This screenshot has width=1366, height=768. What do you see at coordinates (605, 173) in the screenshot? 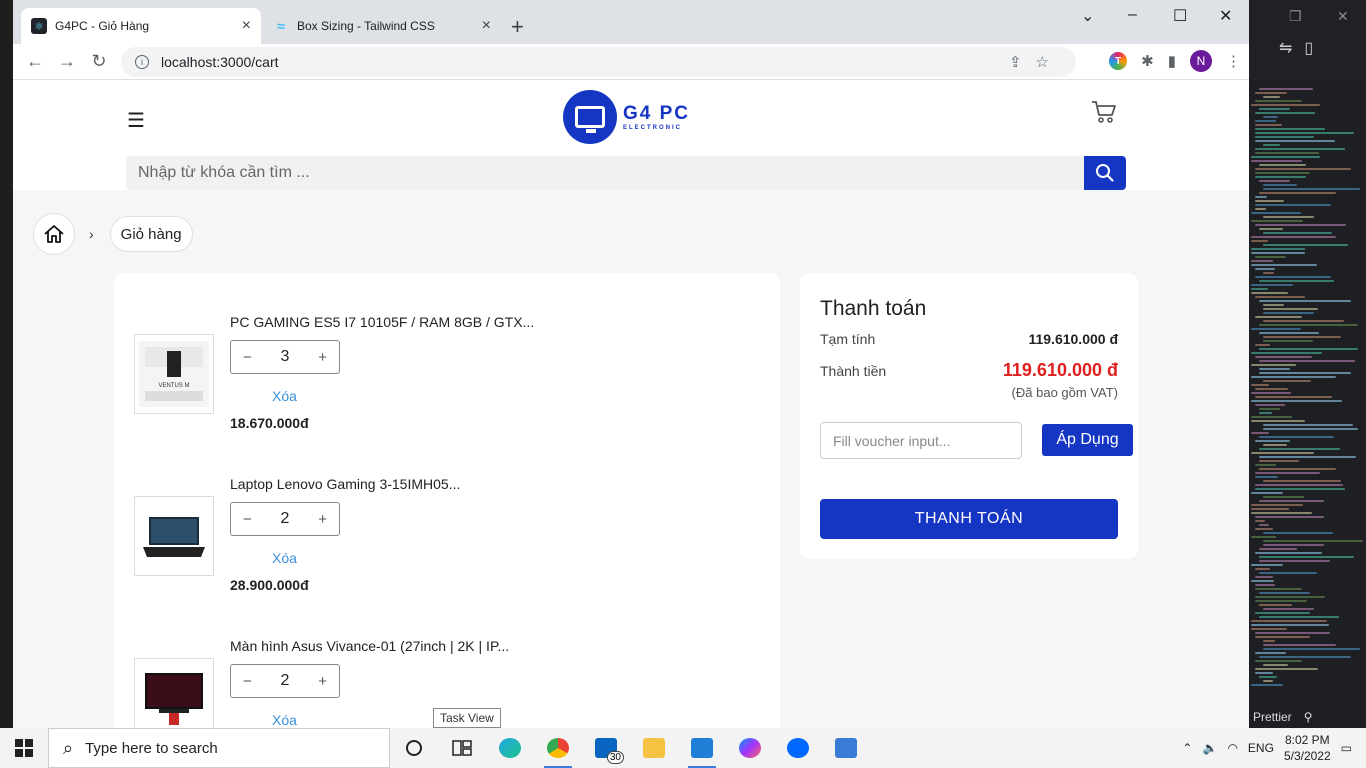
I see `search-input` at bounding box center [605, 173].